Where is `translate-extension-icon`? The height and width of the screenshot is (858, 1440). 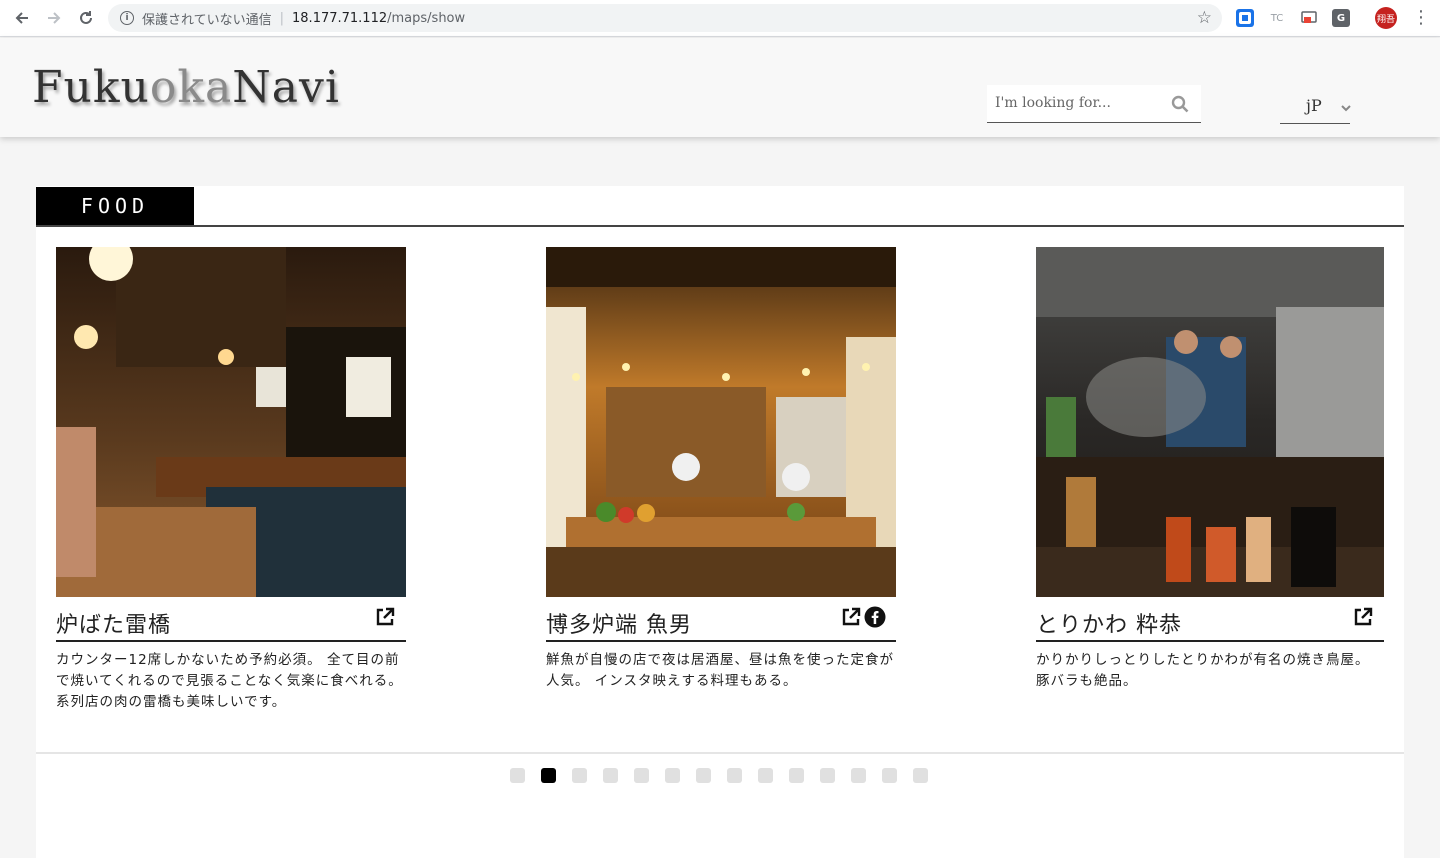
translate-extension-icon is located at coordinates (1245, 18).